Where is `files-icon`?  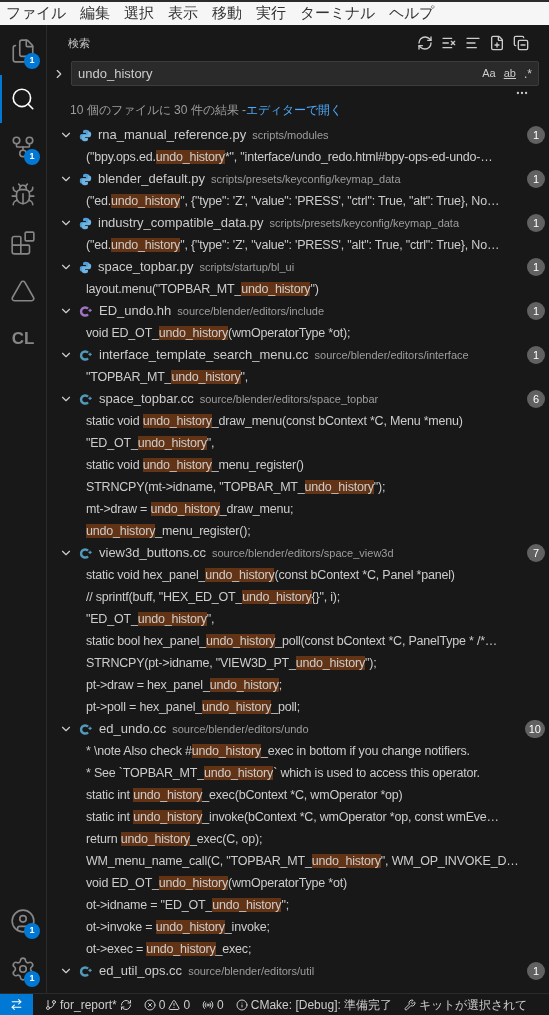 files-icon is located at coordinates (23, 51).